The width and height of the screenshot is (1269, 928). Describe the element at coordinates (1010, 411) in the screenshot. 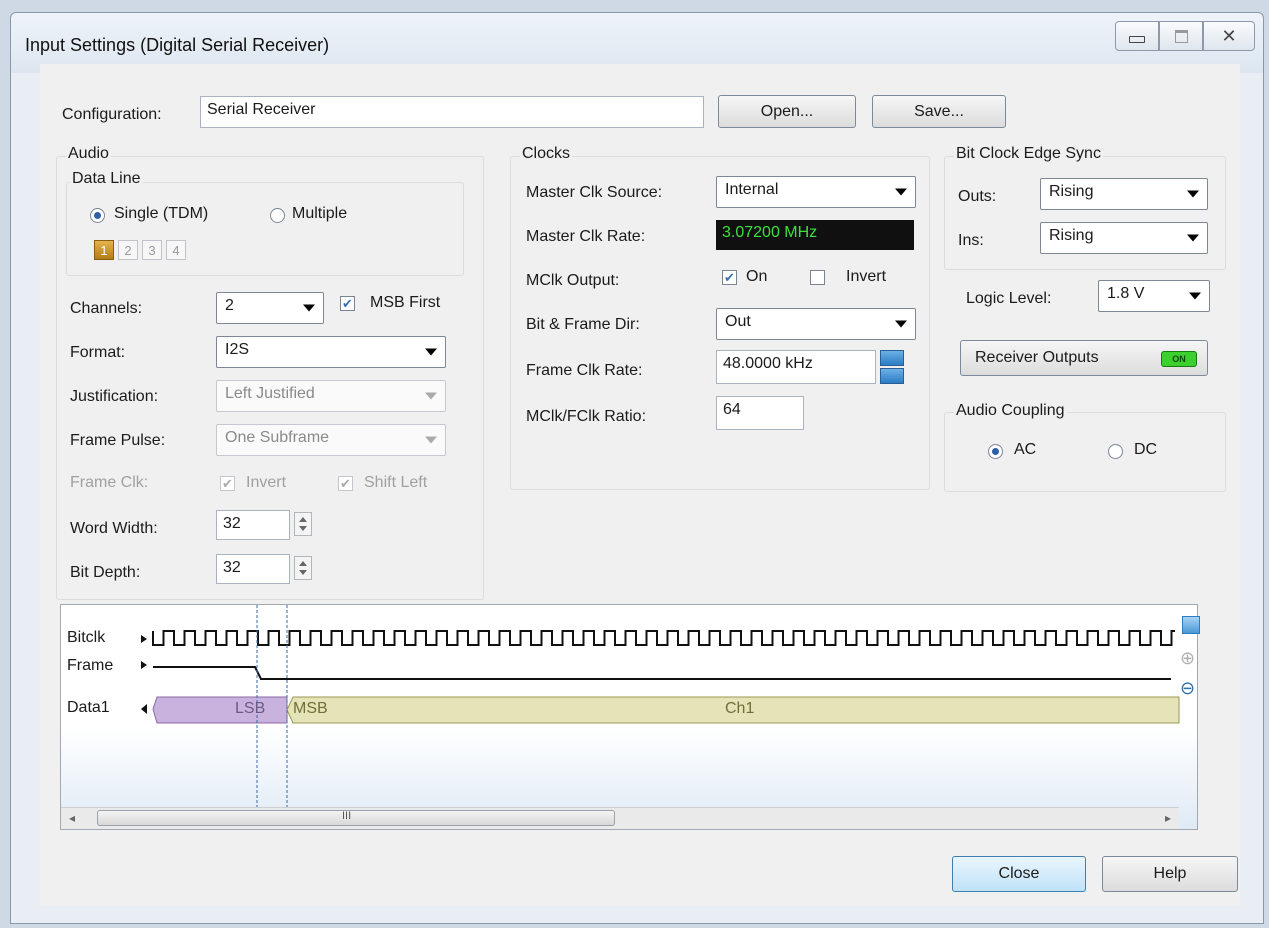

I see `audio-coupling-title: Audio Coupling` at that location.